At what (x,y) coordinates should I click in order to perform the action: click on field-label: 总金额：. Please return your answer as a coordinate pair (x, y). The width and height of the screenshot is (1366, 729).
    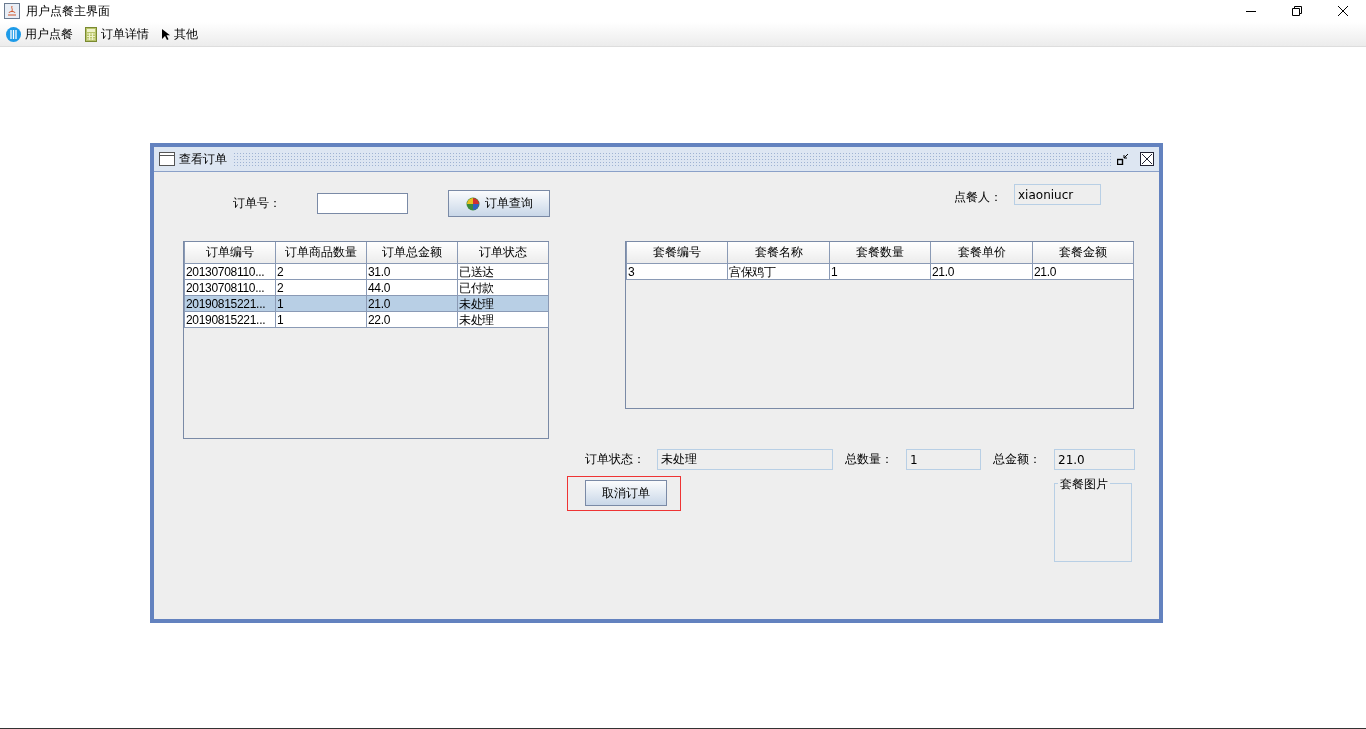
    Looking at the image, I should click on (1017, 459).